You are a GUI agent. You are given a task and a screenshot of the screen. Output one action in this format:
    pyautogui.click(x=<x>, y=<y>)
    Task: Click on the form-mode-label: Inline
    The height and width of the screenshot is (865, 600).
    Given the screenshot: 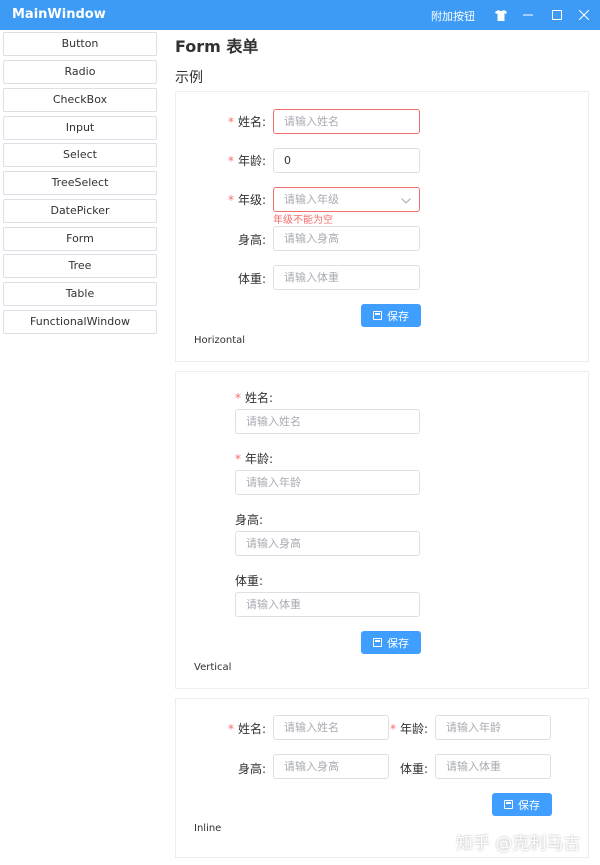 What is the action you would take?
    pyautogui.click(x=208, y=828)
    